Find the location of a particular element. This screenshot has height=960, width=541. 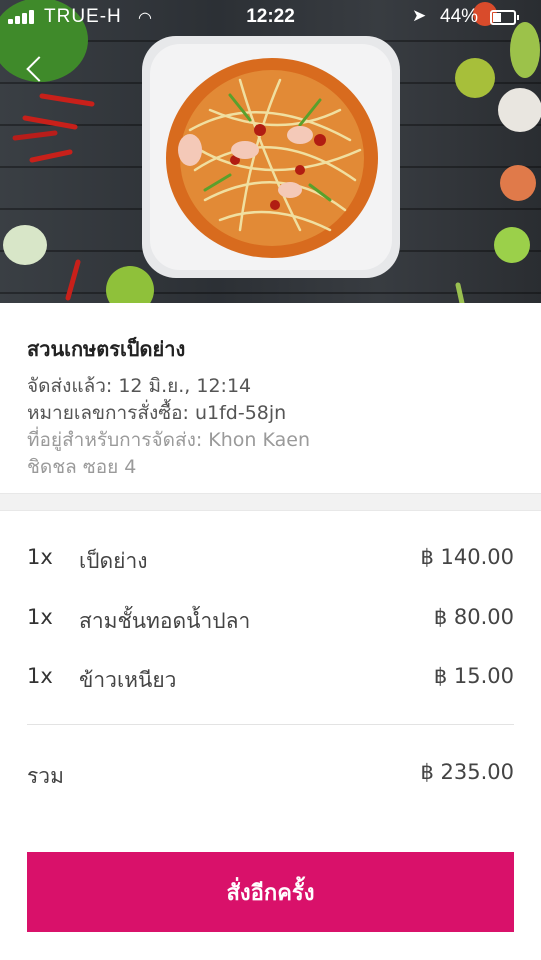

section-divider is located at coordinates (270, 502).